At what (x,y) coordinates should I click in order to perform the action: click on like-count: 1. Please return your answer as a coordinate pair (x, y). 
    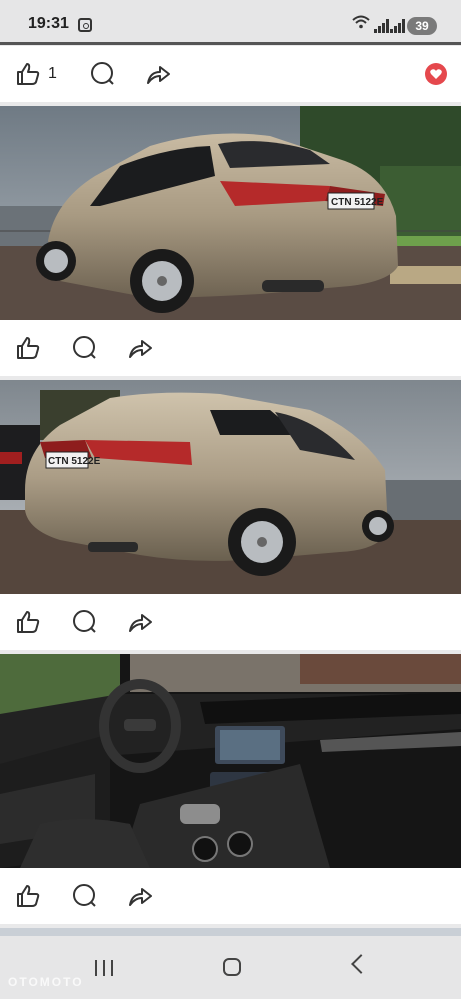
    Looking at the image, I should click on (52, 73).